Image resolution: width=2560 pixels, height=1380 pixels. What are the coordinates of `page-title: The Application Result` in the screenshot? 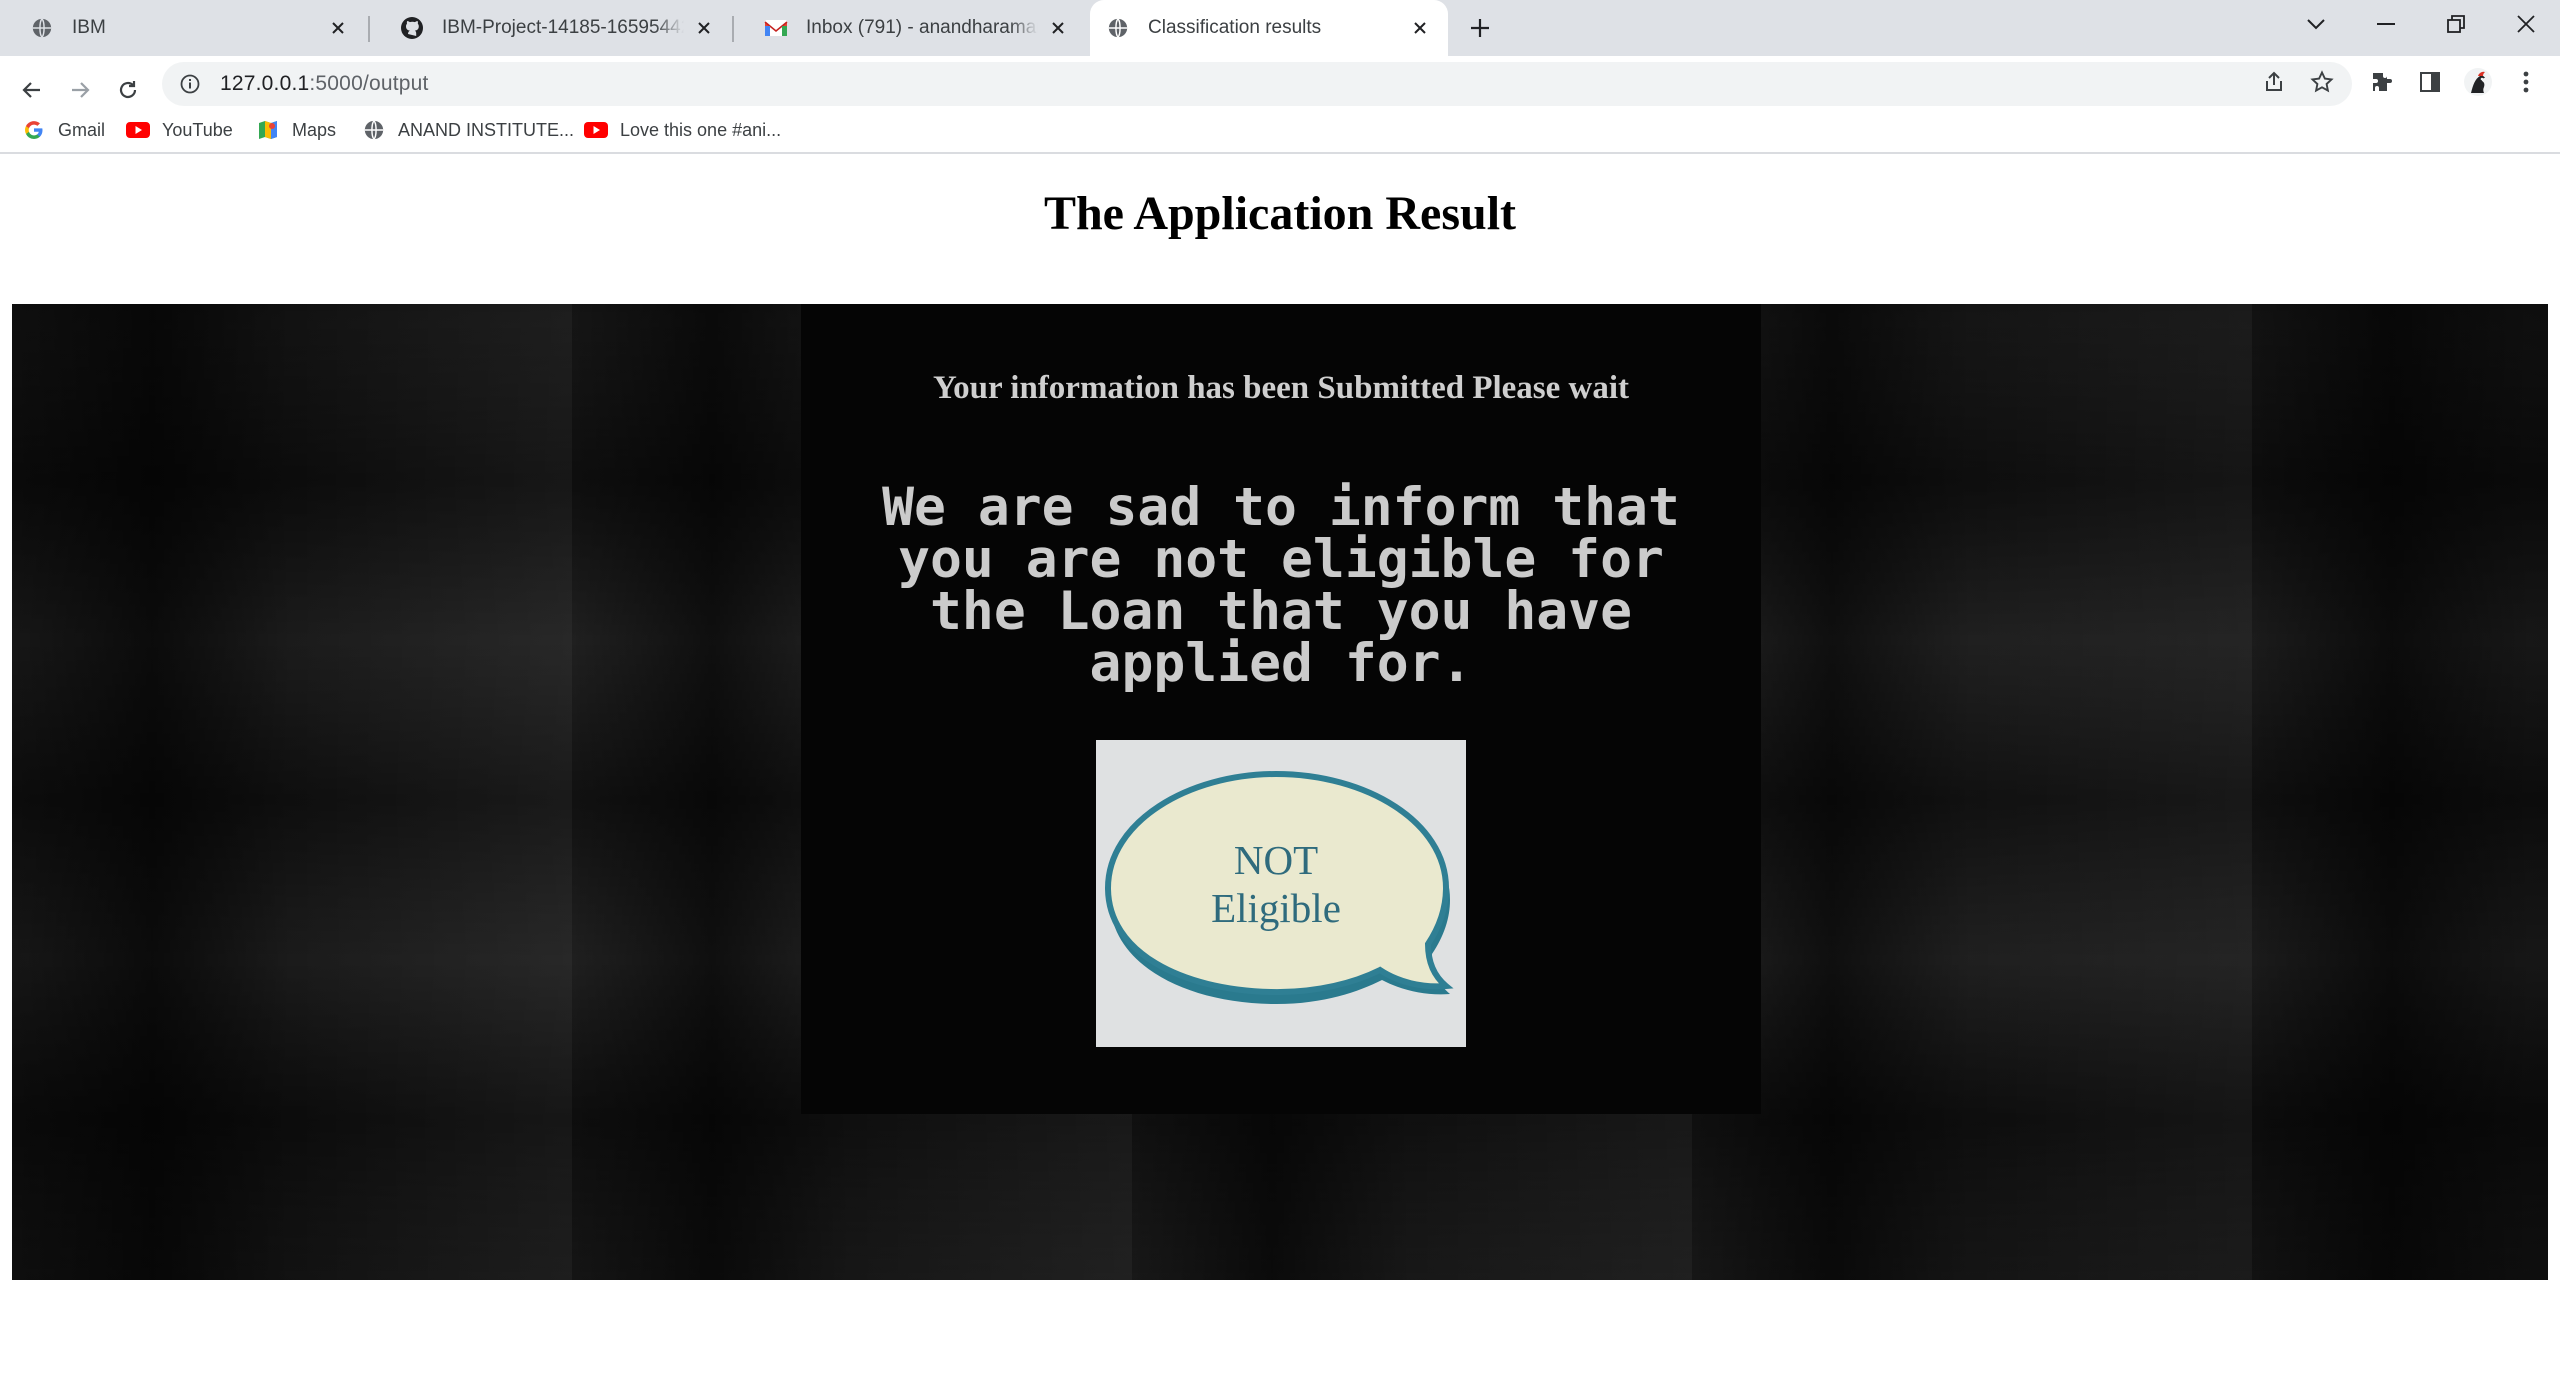 It's located at (1280, 213).